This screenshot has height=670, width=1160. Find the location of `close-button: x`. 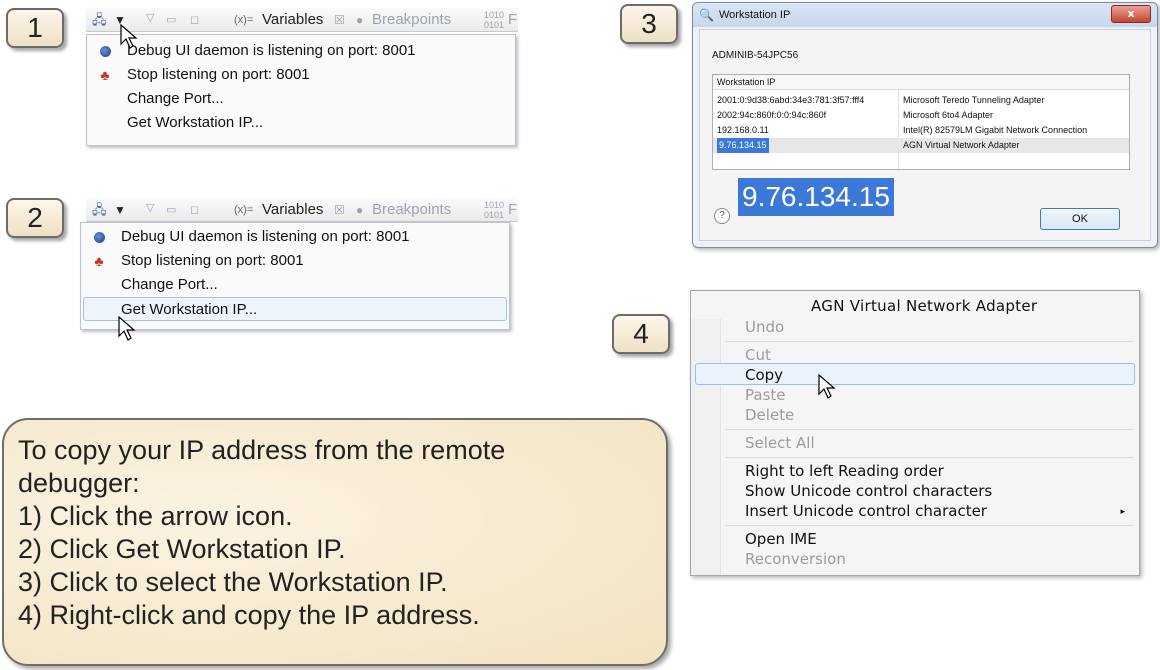

close-button: x is located at coordinates (1131, 14).